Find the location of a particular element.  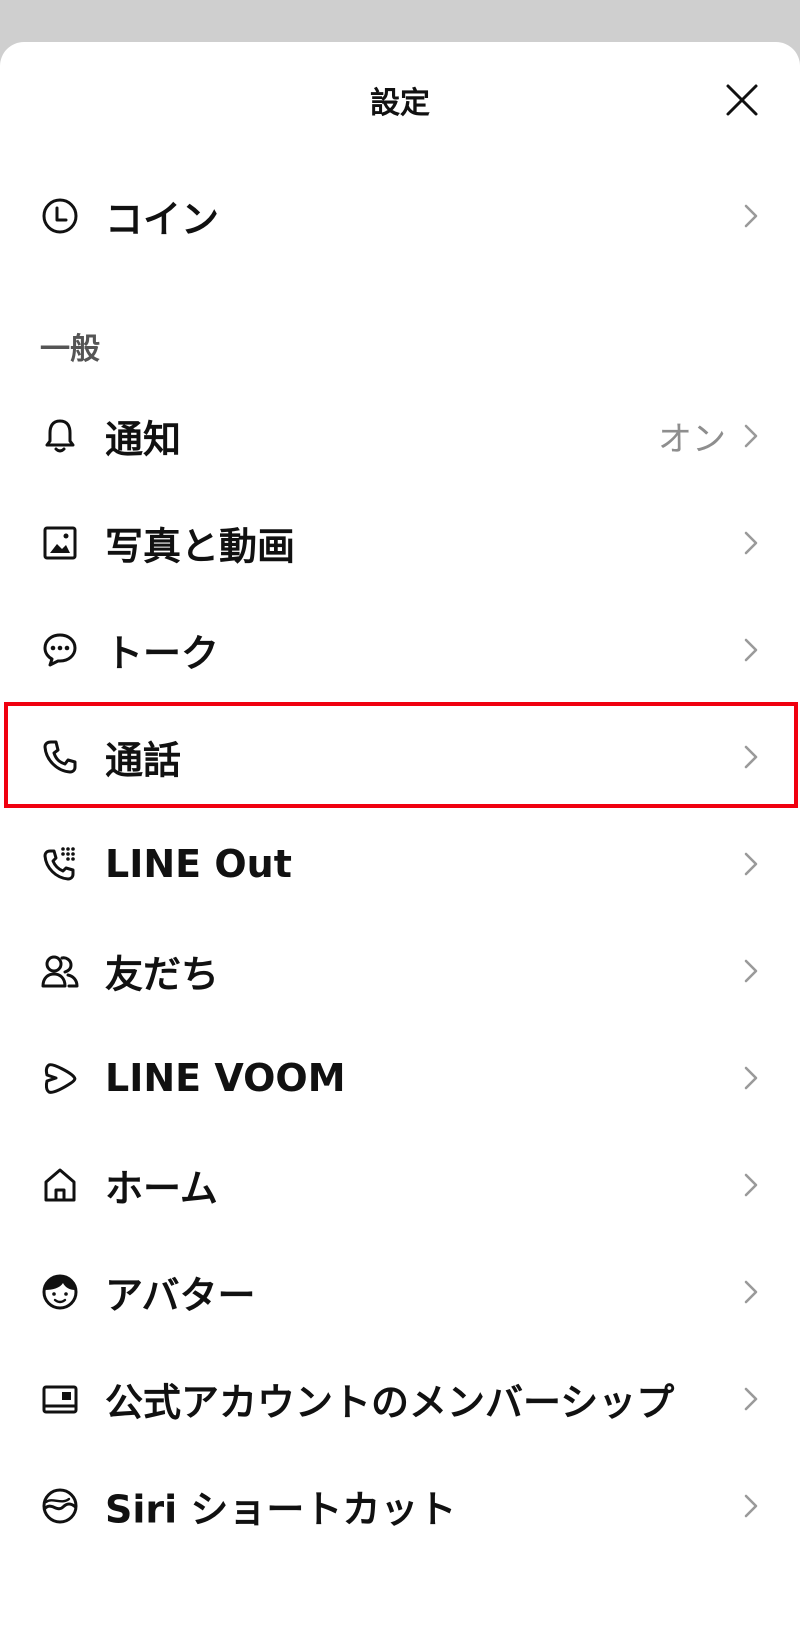

close-icon is located at coordinates (742, 100).